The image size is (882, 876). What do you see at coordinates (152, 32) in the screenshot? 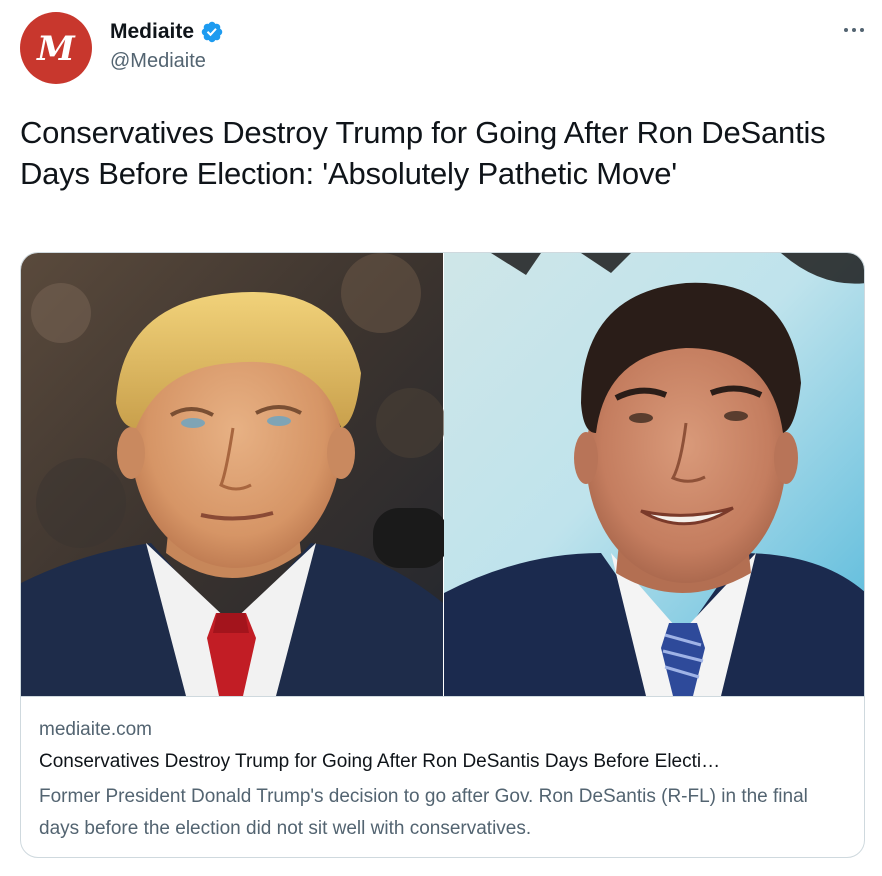
I see `display-name: Mediaite` at bounding box center [152, 32].